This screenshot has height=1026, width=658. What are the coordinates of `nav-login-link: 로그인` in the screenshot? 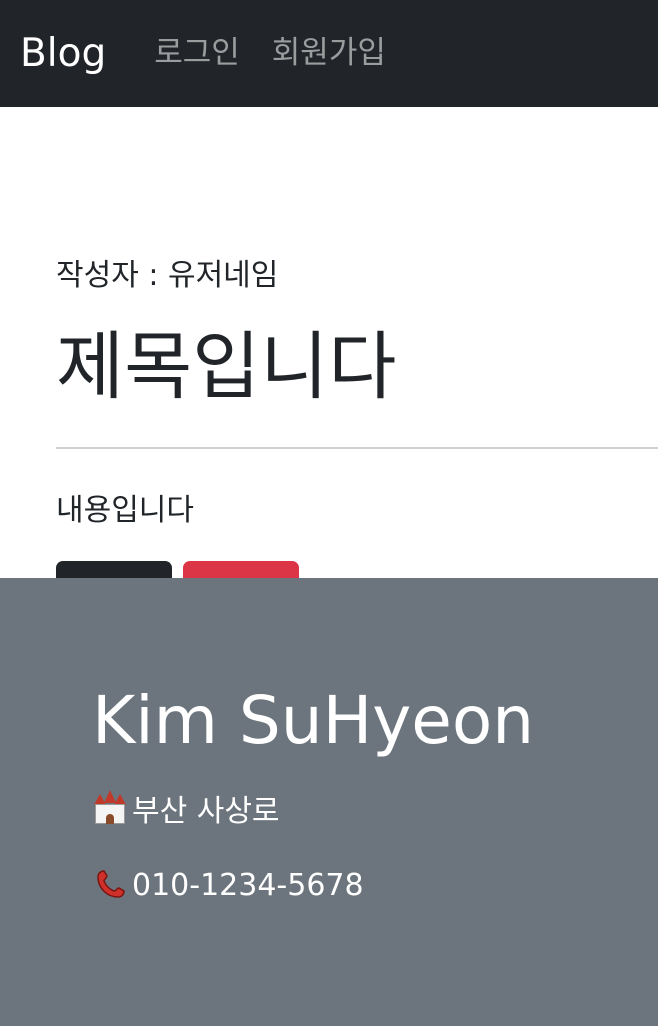 It's located at (197, 53).